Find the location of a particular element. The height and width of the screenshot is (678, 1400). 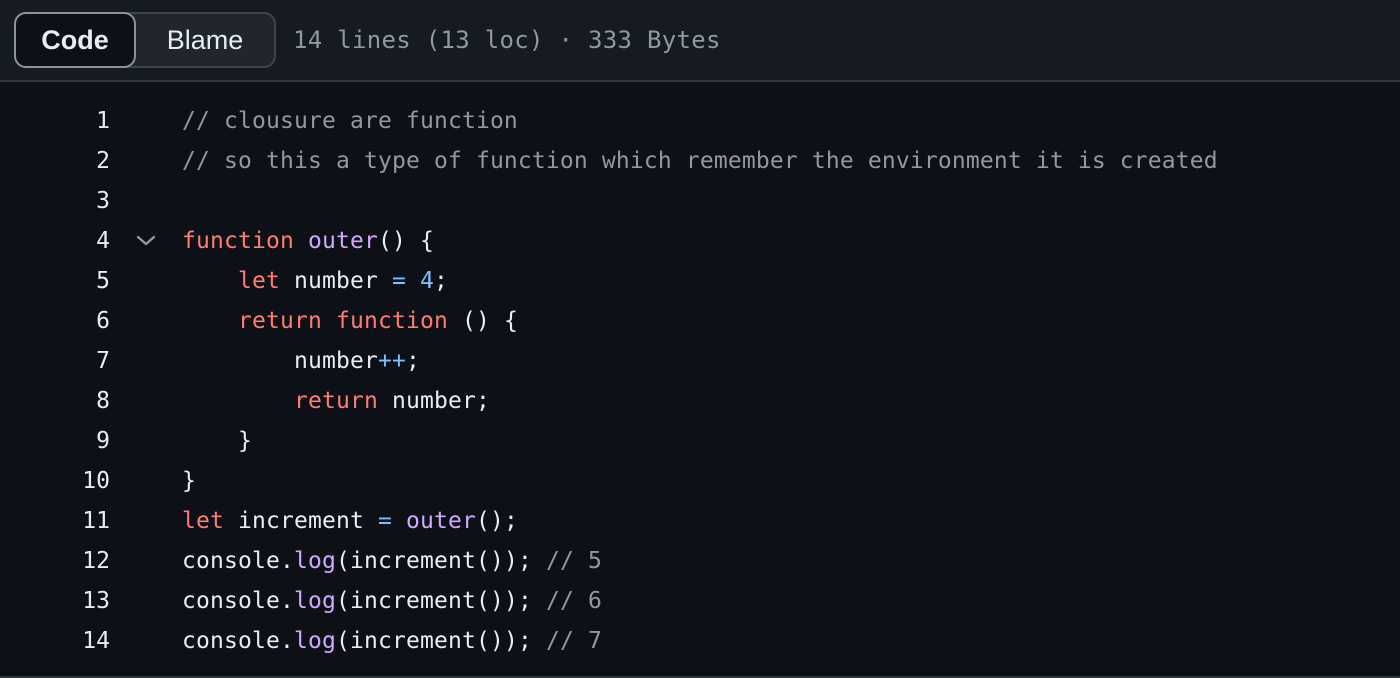

code-text: let increment = outer(); is located at coordinates (350, 521).